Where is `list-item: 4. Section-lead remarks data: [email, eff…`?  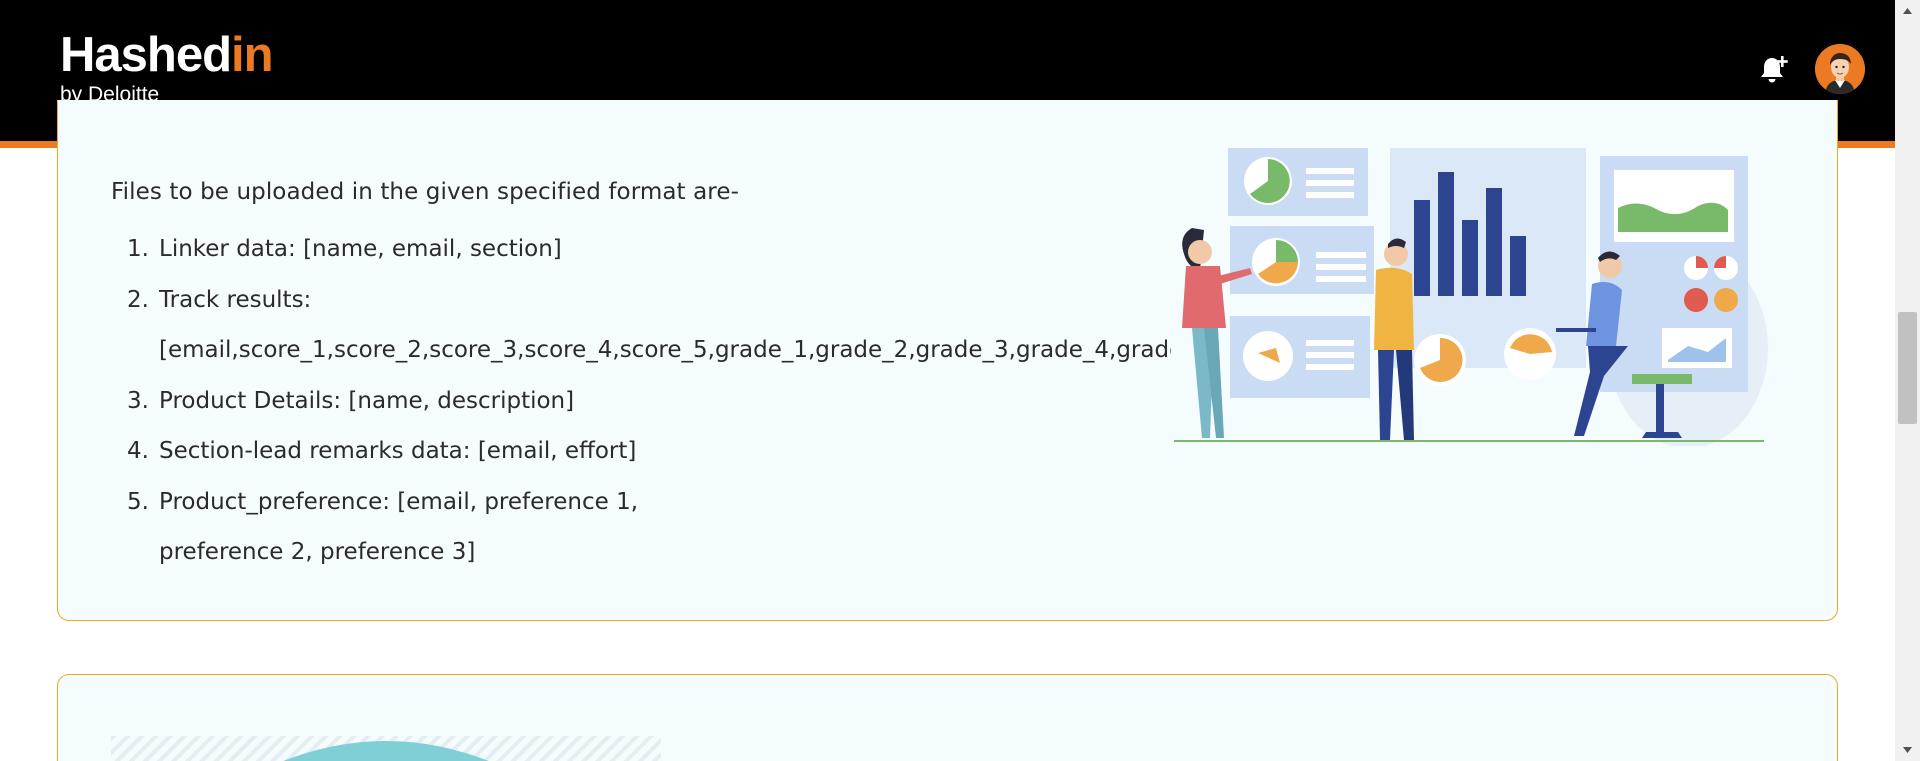
list-item: 4. Section-lead remarks data: [email, eff… is located at coordinates (382, 451).